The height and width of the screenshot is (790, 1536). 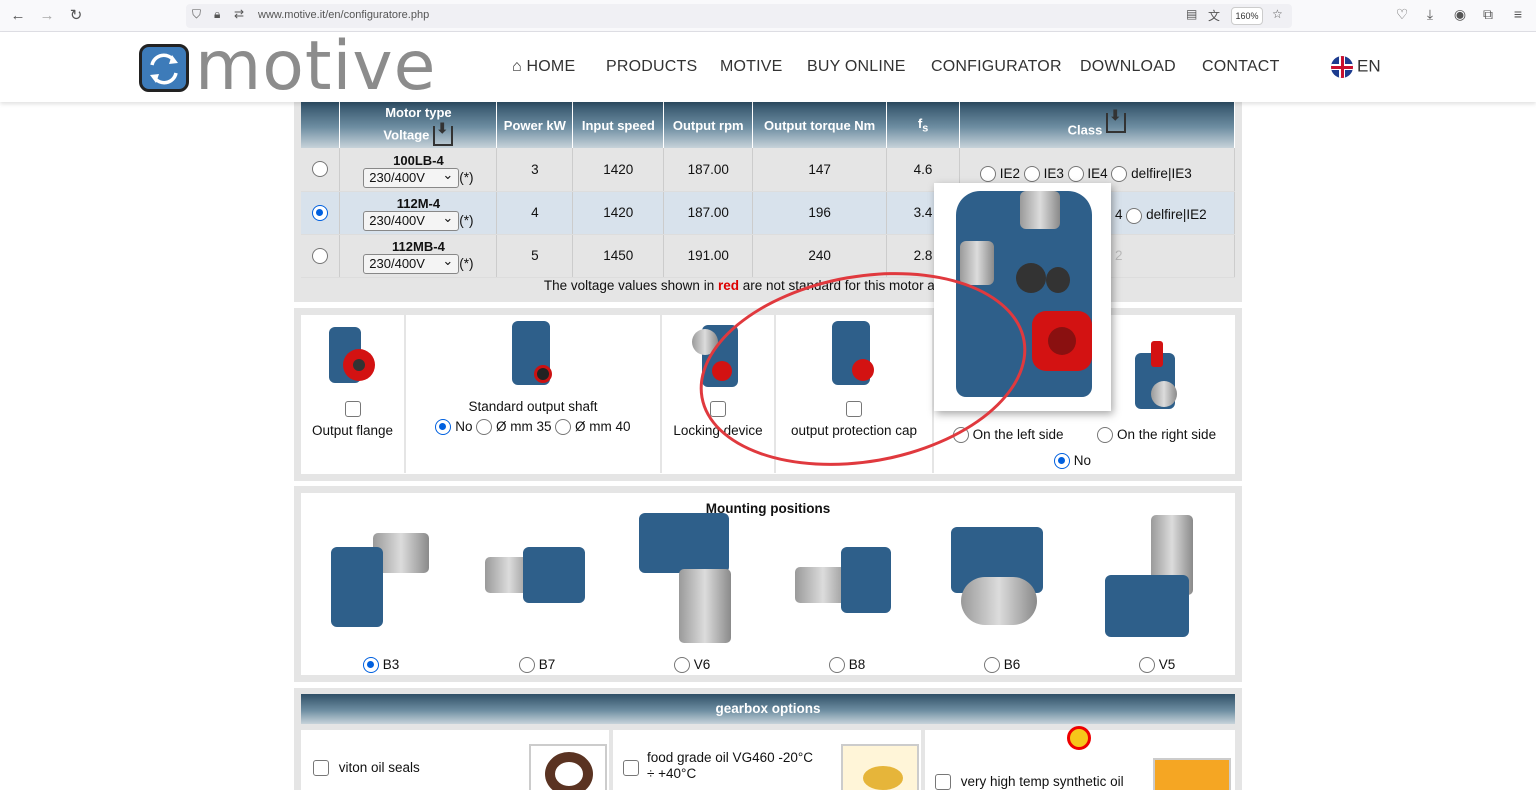 What do you see at coordinates (1158, 376) in the screenshot?
I see `right-side-image` at bounding box center [1158, 376].